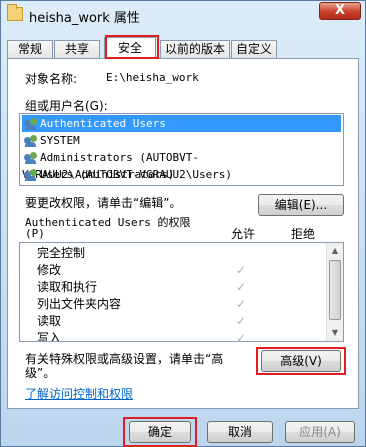 This screenshot has height=447, width=366. What do you see at coordinates (152, 77) in the screenshot?
I see `object-name-value: E:\heisha_work` at bounding box center [152, 77].